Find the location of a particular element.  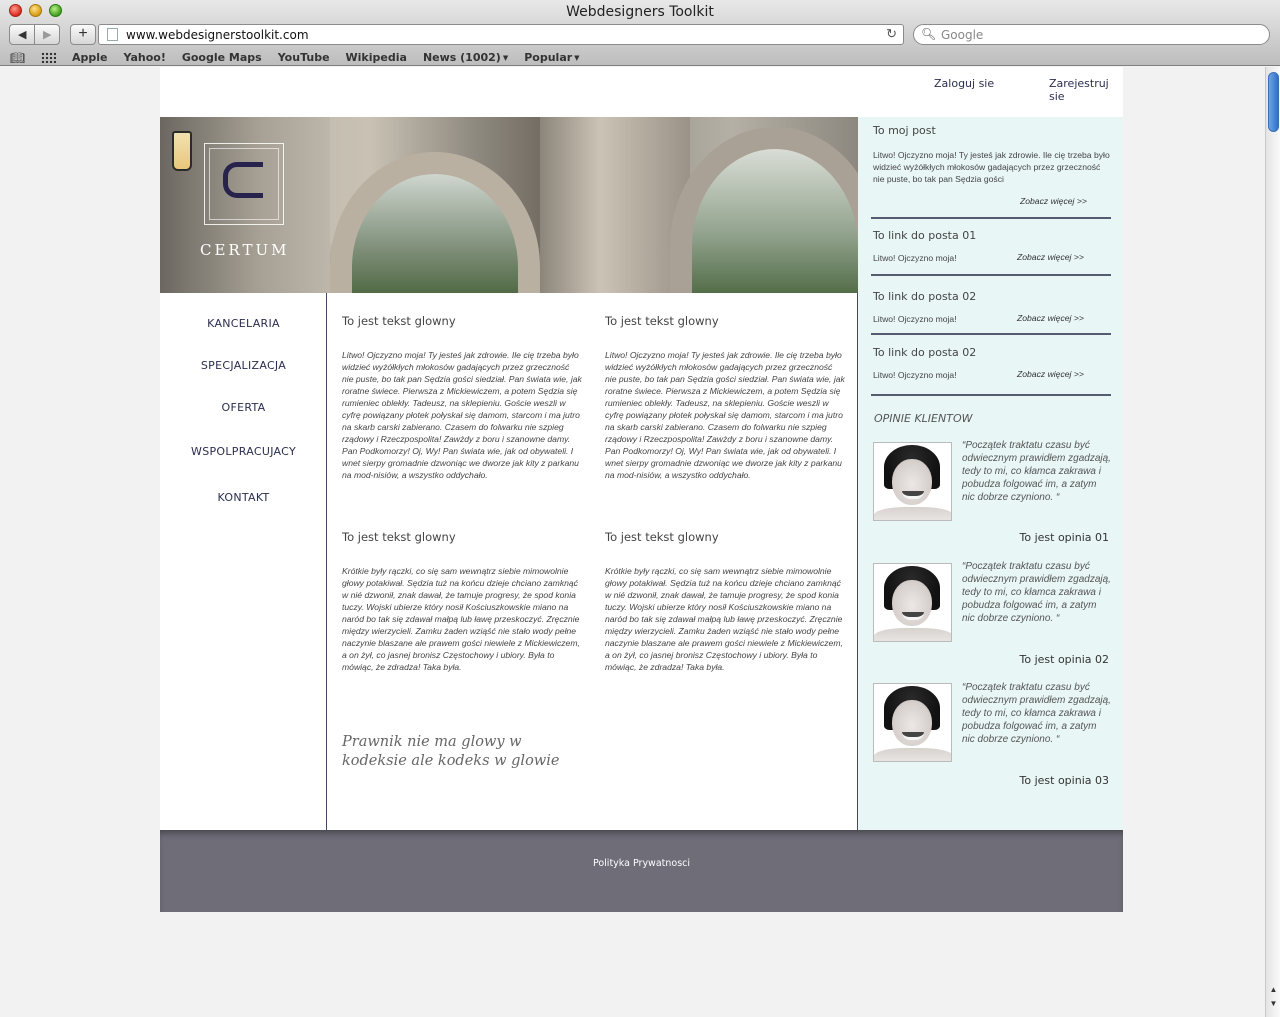

bookmark-apple: Apple is located at coordinates (90, 57).